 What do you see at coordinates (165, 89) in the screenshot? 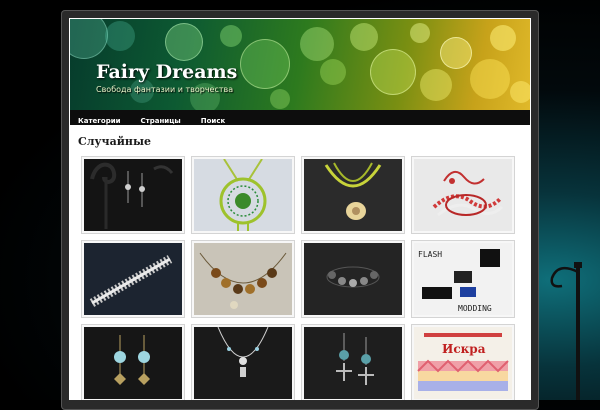
I see `site-tagline: Свобода фантазии и творчества` at bounding box center [165, 89].